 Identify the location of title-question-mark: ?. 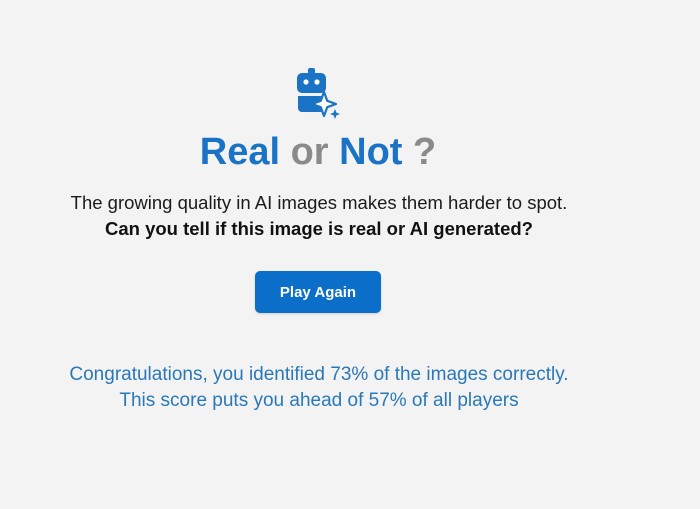
(425, 152).